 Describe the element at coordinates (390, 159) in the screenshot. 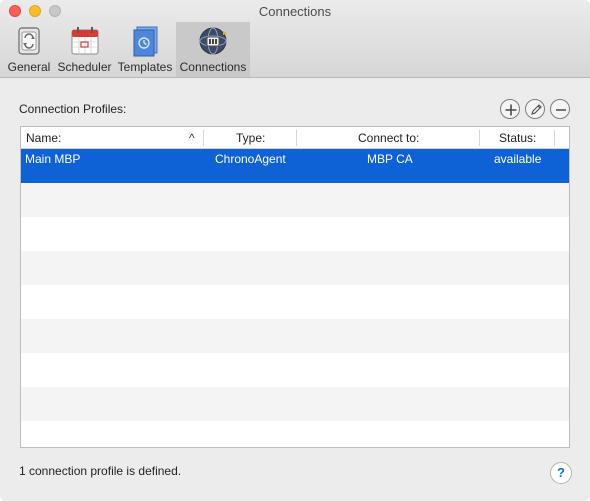

I see `cell-connect-to: MBP CA` at that location.